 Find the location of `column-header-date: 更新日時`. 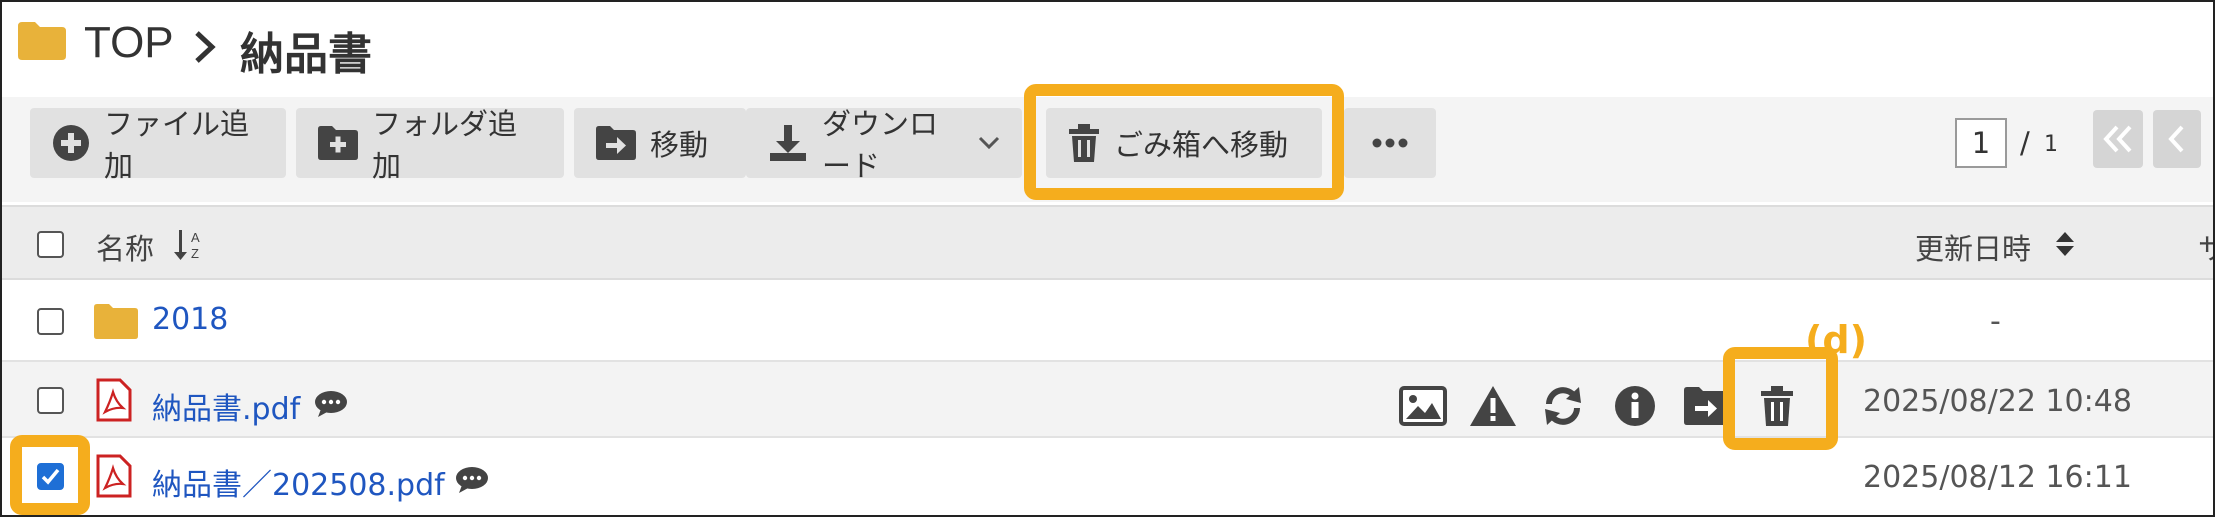

column-header-date: 更新日時 is located at coordinates (1973, 247).